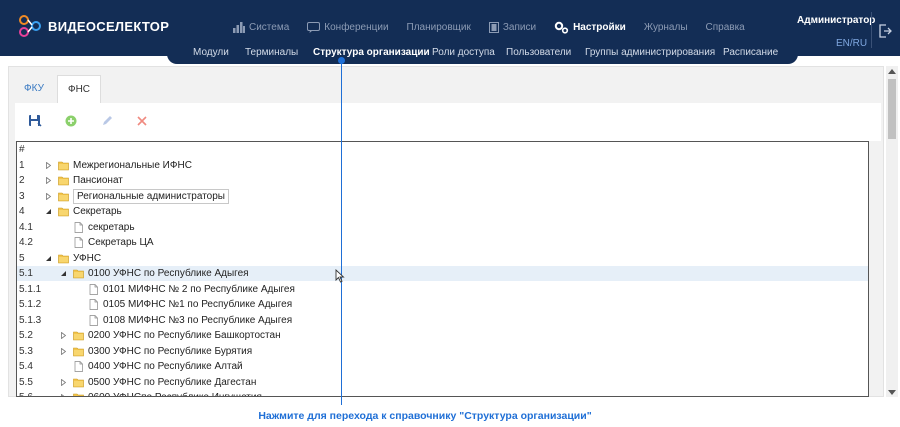 This screenshot has height=427, width=900. What do you see at coordinates (269, 27) in the screenshot?
I see `nav-system-label: Система` at bounding box center [269, 27].